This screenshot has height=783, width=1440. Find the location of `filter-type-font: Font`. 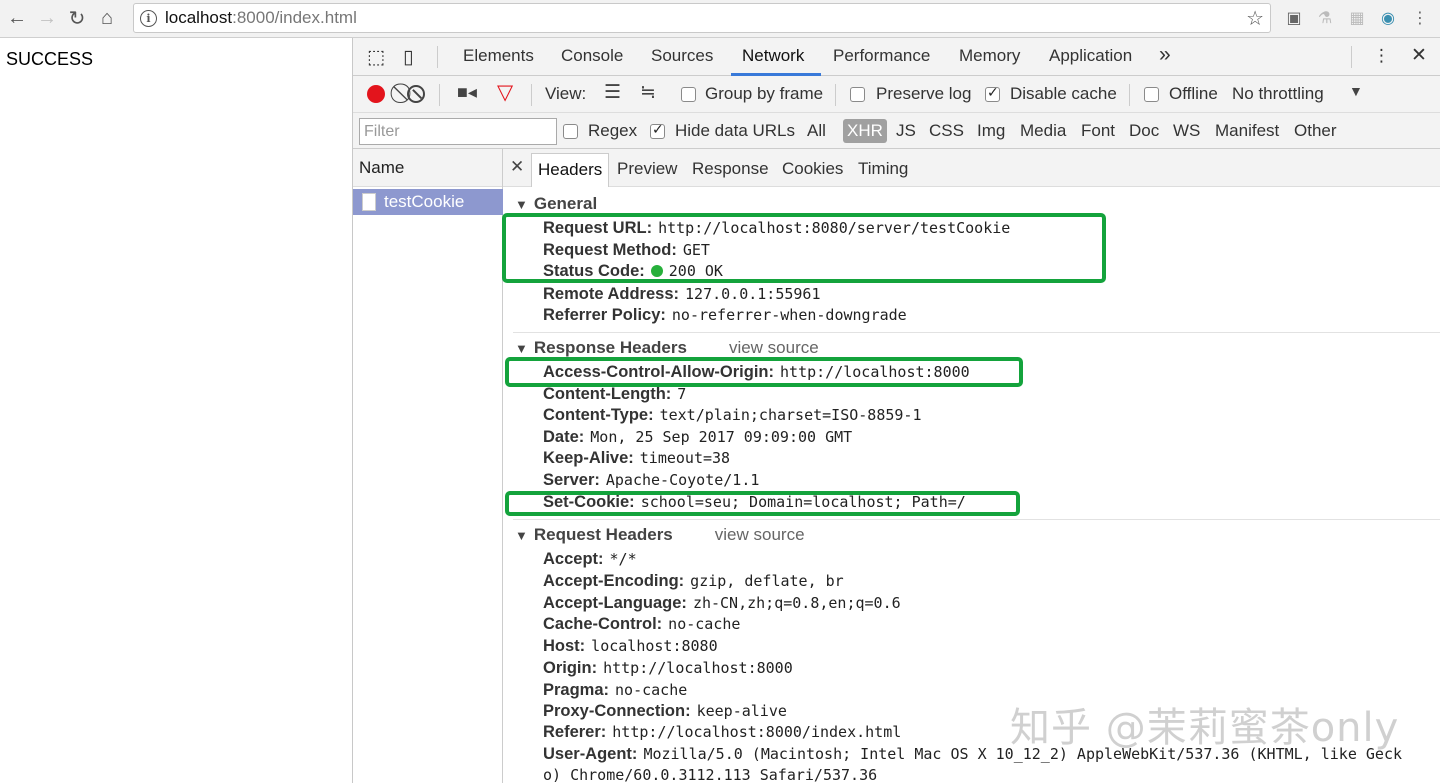

filter-type-font: Font is located at coordinates (1098, 131).